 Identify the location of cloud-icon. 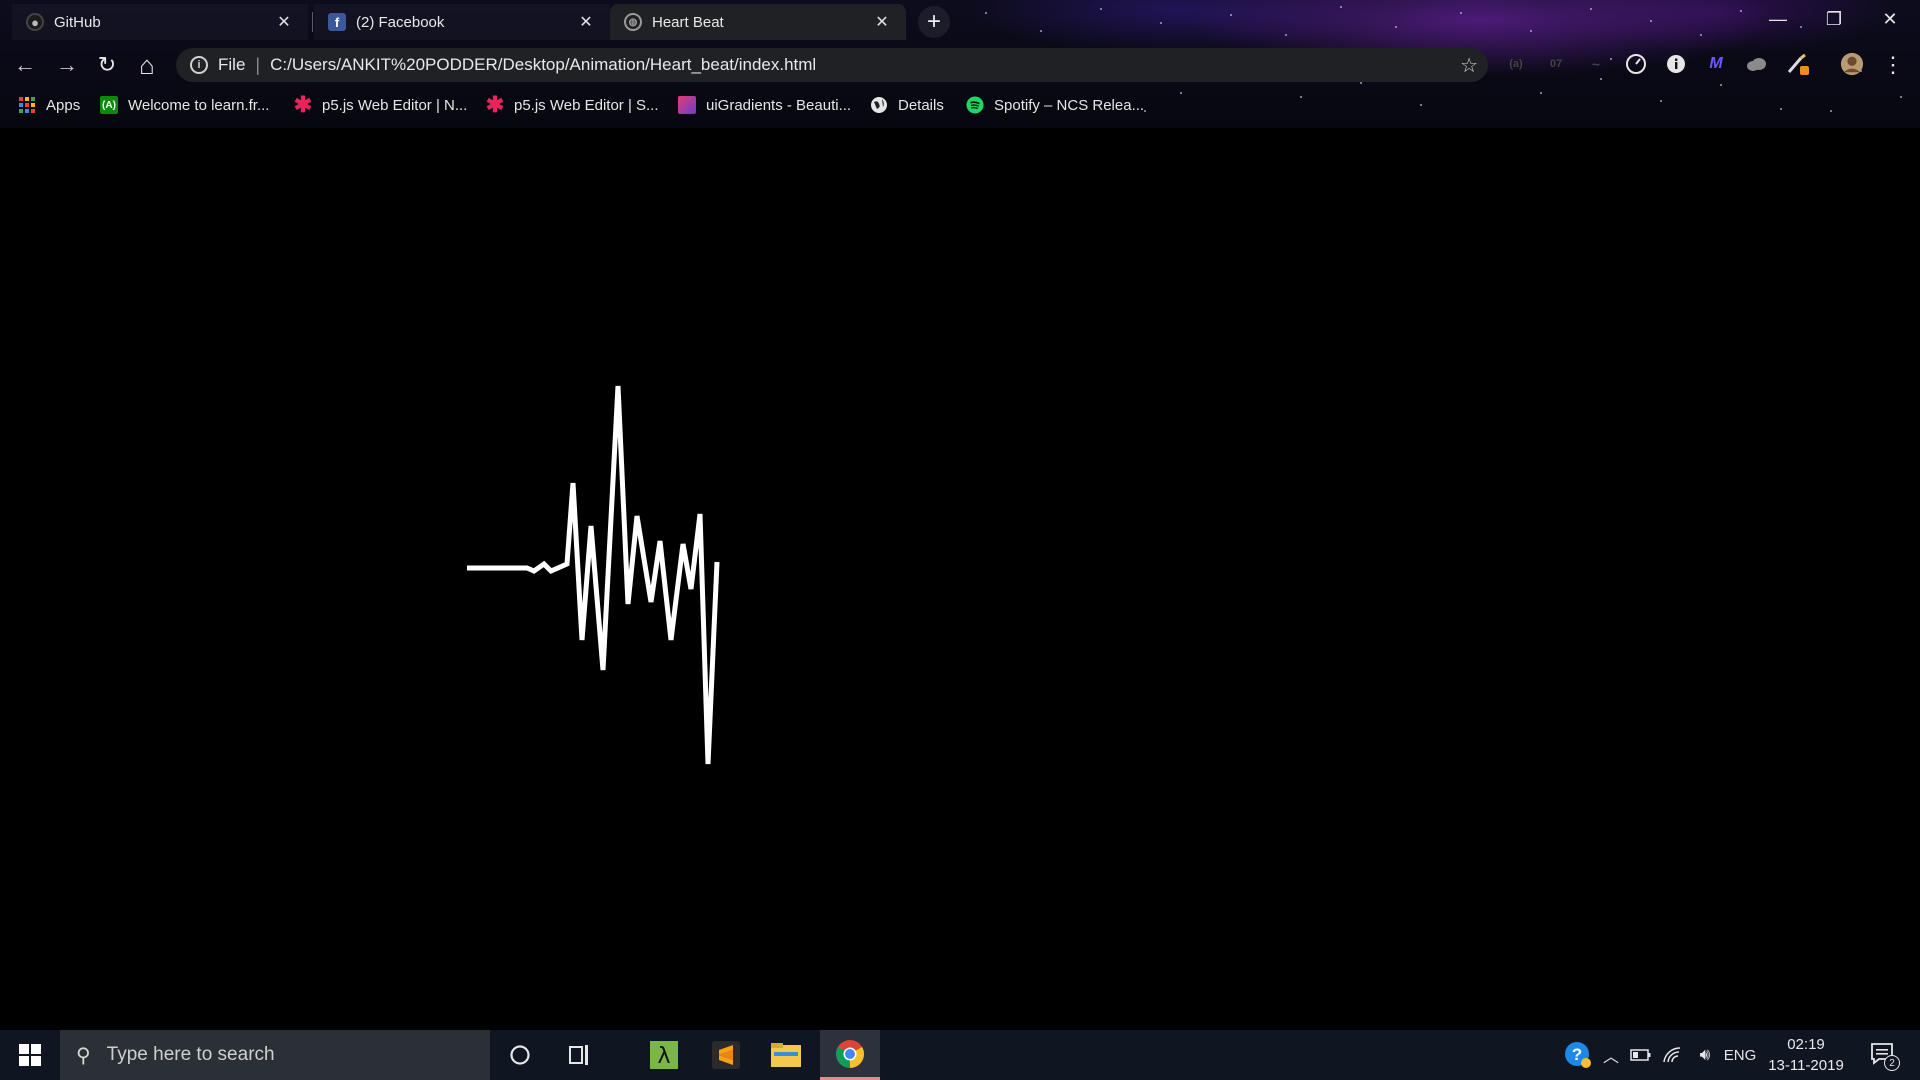
(1756, 64).